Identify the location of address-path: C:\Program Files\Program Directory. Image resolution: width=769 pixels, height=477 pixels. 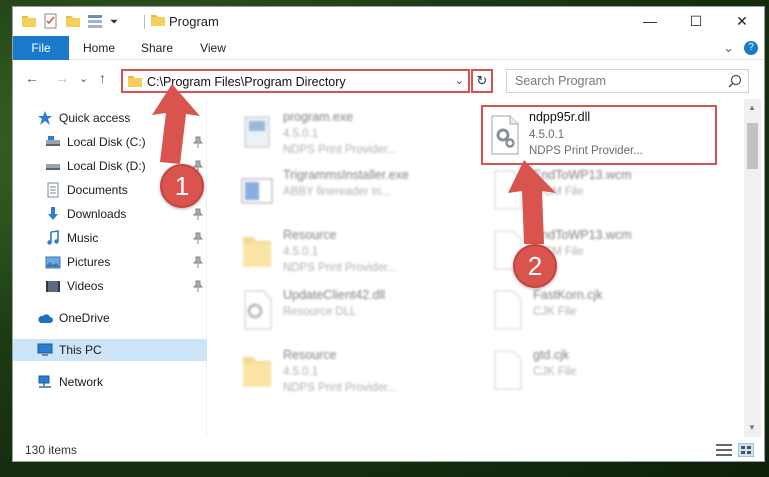
(246, 82).